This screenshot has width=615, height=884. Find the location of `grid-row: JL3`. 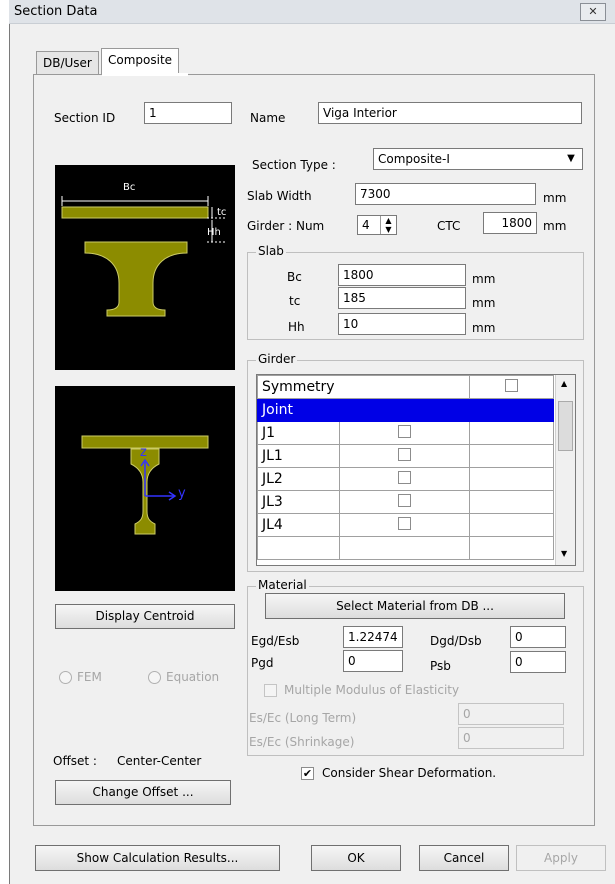

grid-row: JL3 is located at coordinates (405, 502).